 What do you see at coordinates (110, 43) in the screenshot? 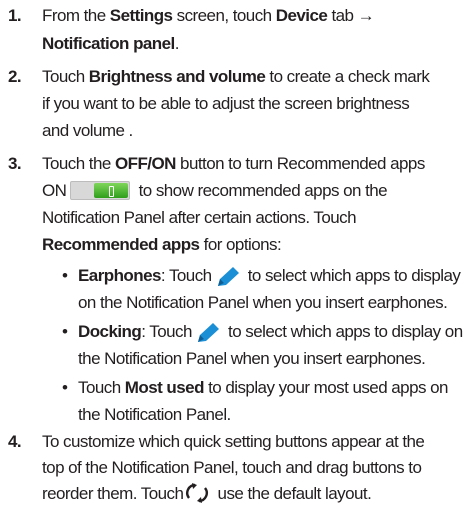
I see `text-line: Notification panel.` at bounding box center [110, 43].